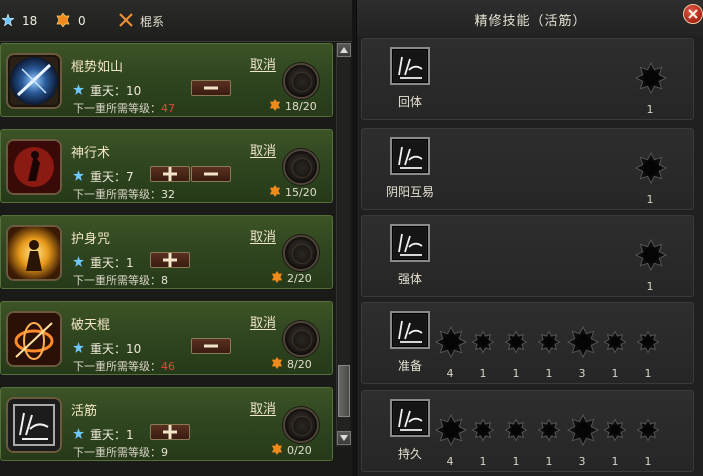 The height and width of the screenshot is (476, 703). I want to click on refine-row: 阴阳互易 1, so click(527, 169).